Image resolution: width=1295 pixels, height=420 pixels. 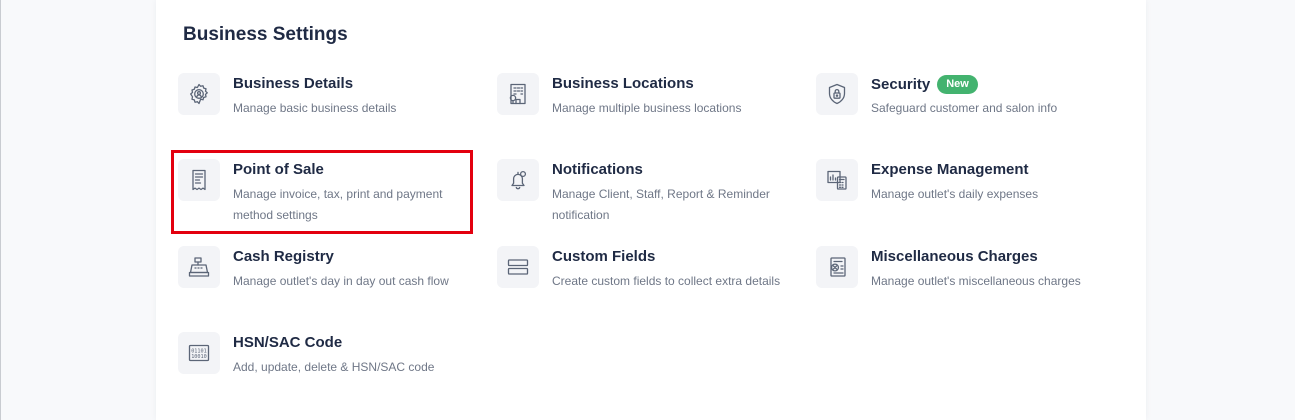 I want to click on setting-description: Manage multiple business locations, so click(x=647, y=108).